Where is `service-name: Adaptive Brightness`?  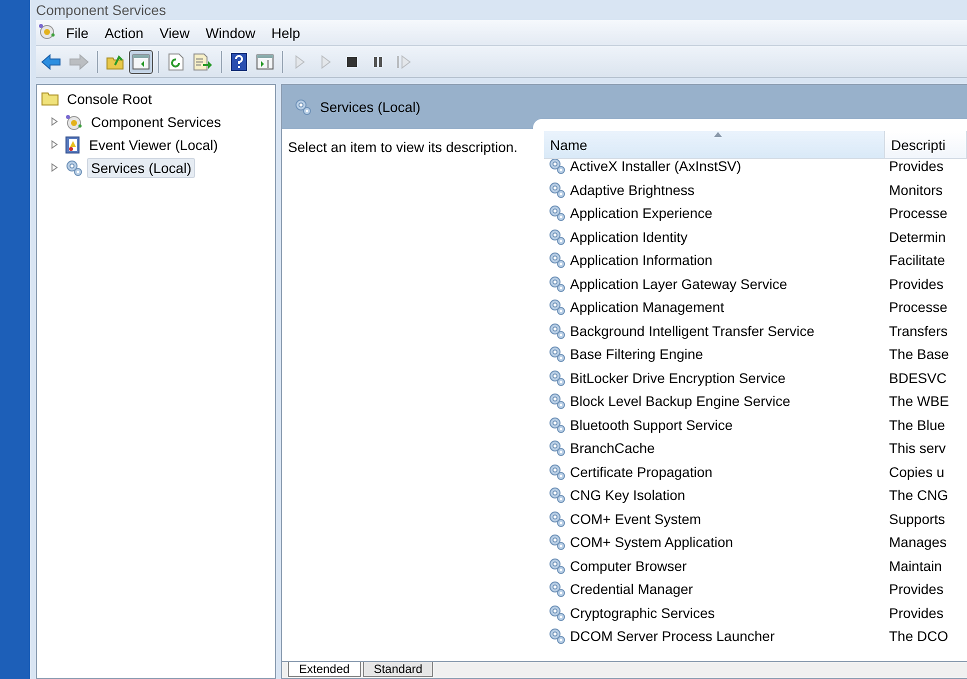
service-name: Adaptive Brightness is located at coordinates (632, 190).